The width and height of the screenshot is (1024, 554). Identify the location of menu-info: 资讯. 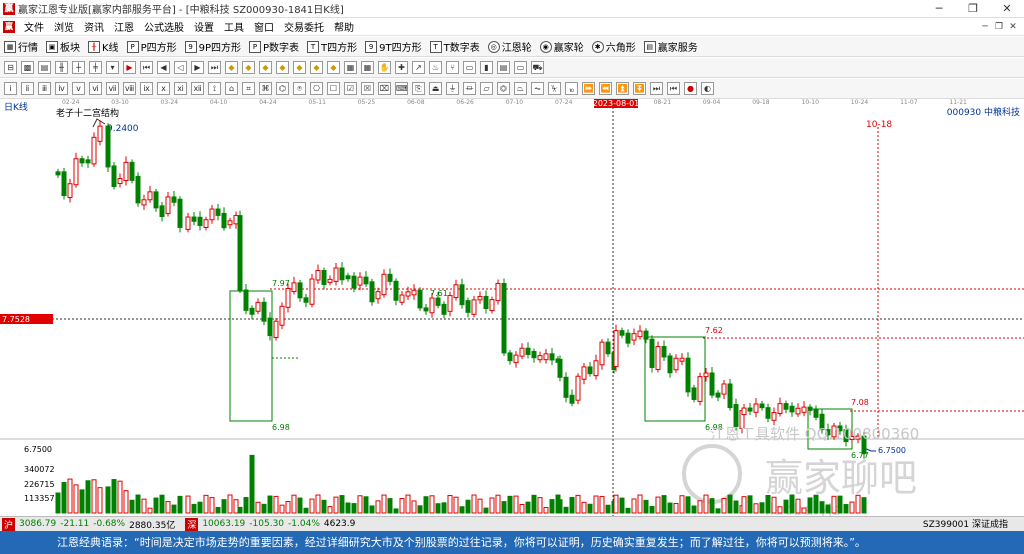
(94, 26).